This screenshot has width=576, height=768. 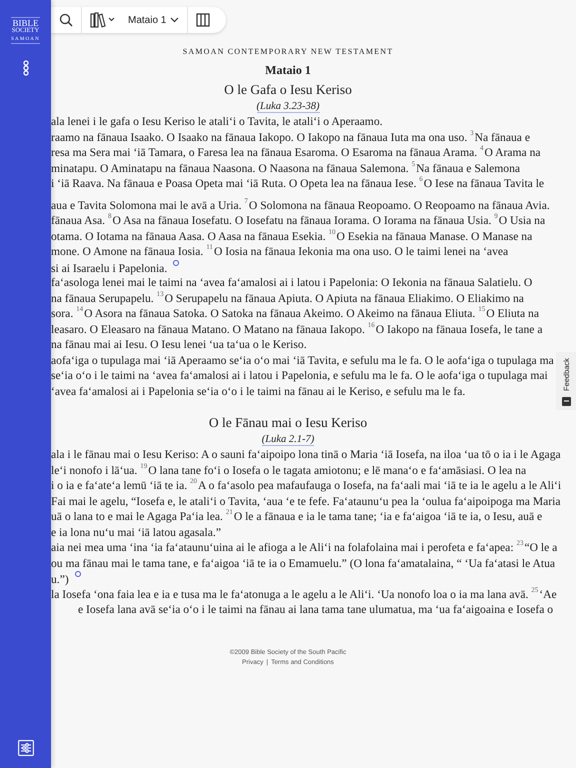 I want to click on verse-text: Fai mai le agelu, “Iosefa e, le atali‘i o Tavita, ‘aua ‘e te fefe. Fa‘ataunu‘u pea la ‘oulua fa‘aipoipoga ma Maria, so click(x=306, y=501).